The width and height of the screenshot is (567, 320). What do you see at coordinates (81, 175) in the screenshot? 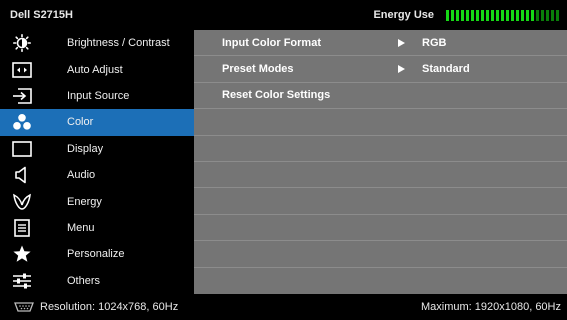
I see `menu-item-label: Audio` at bounding box center [81, 175].